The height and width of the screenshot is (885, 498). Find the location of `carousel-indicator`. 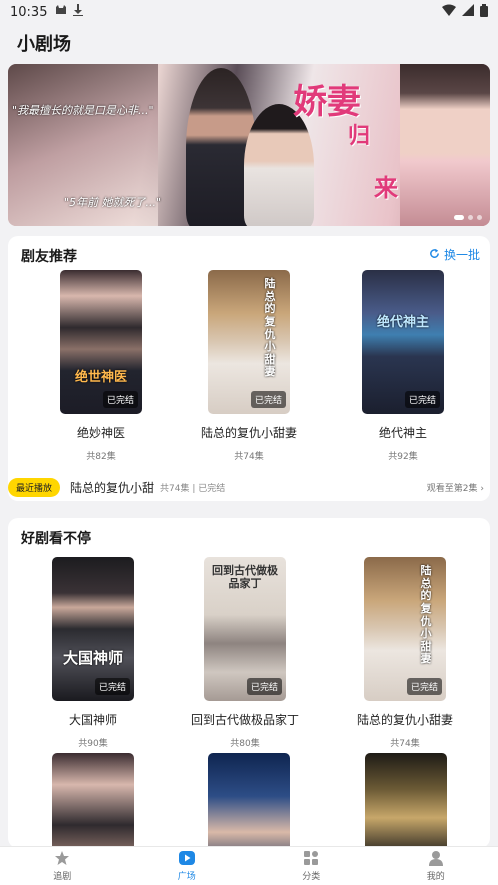

carousel-indicator is located at coordinates (468, 217).